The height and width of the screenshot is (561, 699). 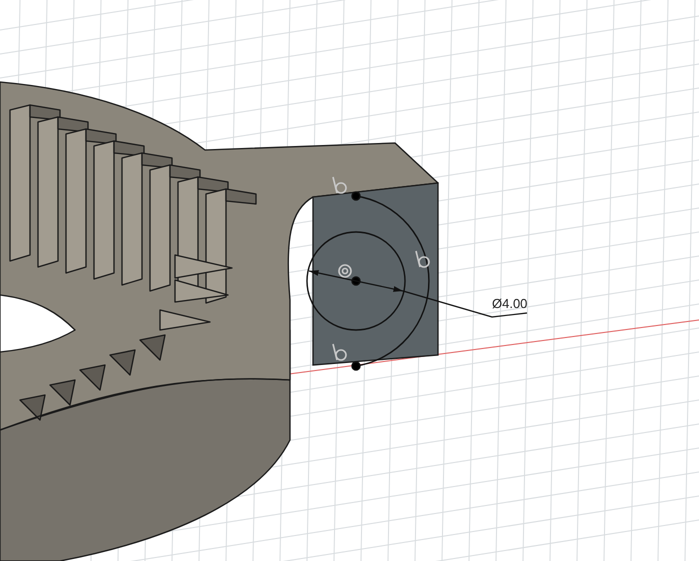 What do you see at coordinates (418, 294) in the screenshot?
I see `dimension-line` at bounding box center [418, 294].